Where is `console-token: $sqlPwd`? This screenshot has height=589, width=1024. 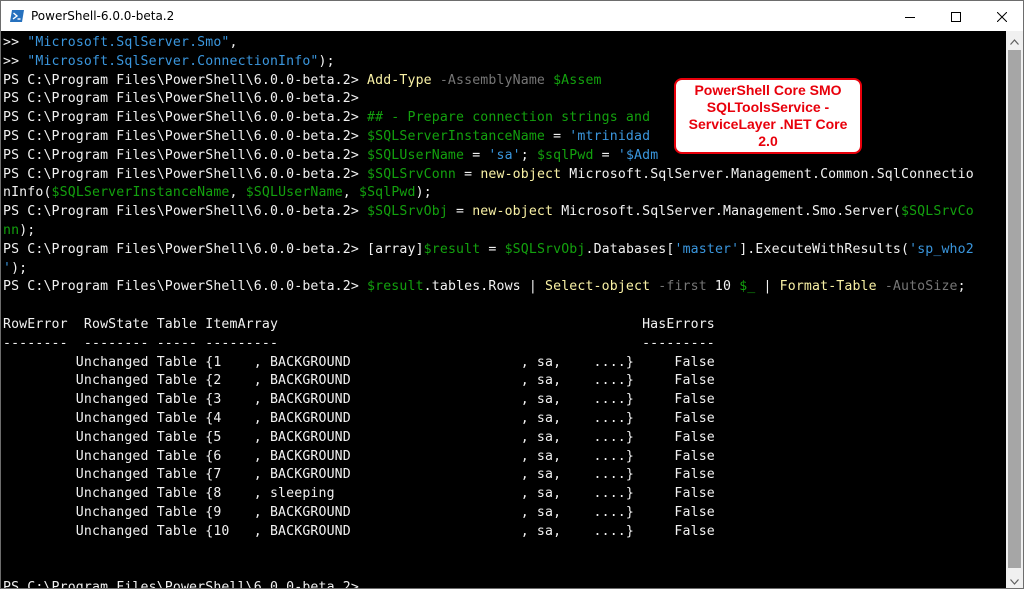 console-token: $sqlPwd is located at coordinates (565, 155).